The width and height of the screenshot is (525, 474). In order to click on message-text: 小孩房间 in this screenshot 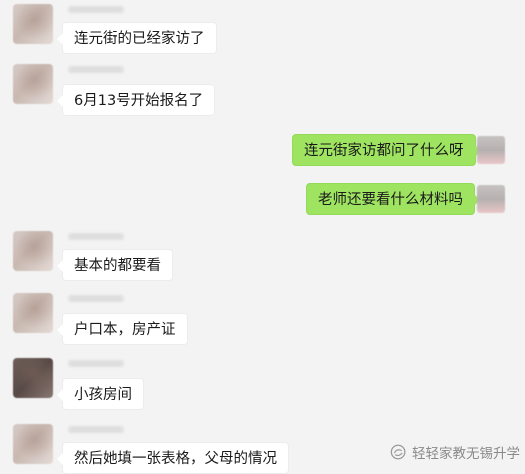, I will do `click(103, 395)`.